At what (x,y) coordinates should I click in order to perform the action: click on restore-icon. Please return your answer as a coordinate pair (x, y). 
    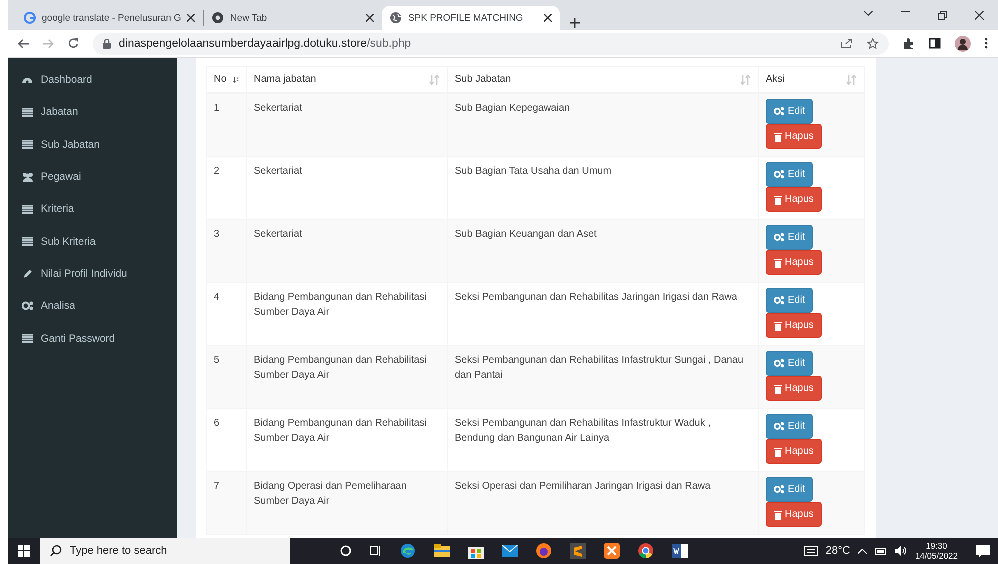
    Looking at the image, I should click on (942, 15).